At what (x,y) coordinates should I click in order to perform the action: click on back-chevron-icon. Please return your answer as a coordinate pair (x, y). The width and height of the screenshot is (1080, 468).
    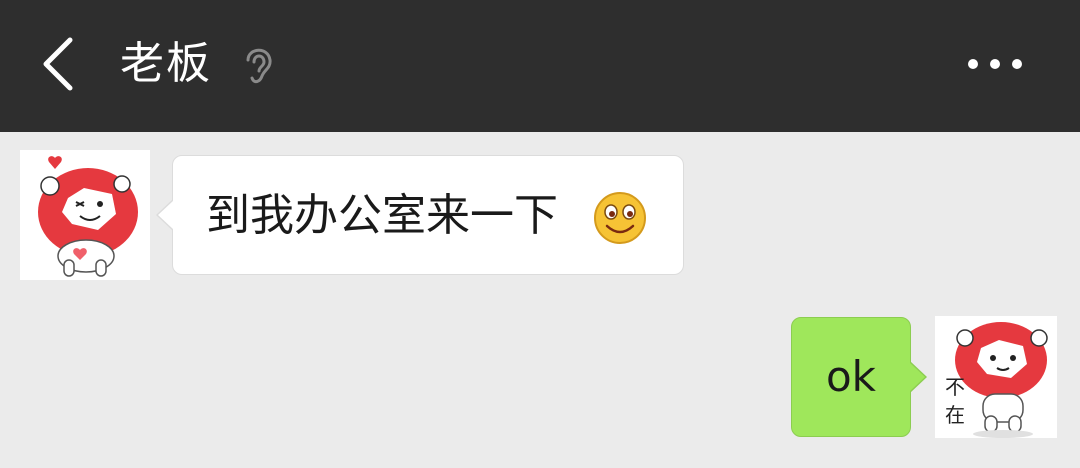
    Looking at the image, I should click on (58, 64).